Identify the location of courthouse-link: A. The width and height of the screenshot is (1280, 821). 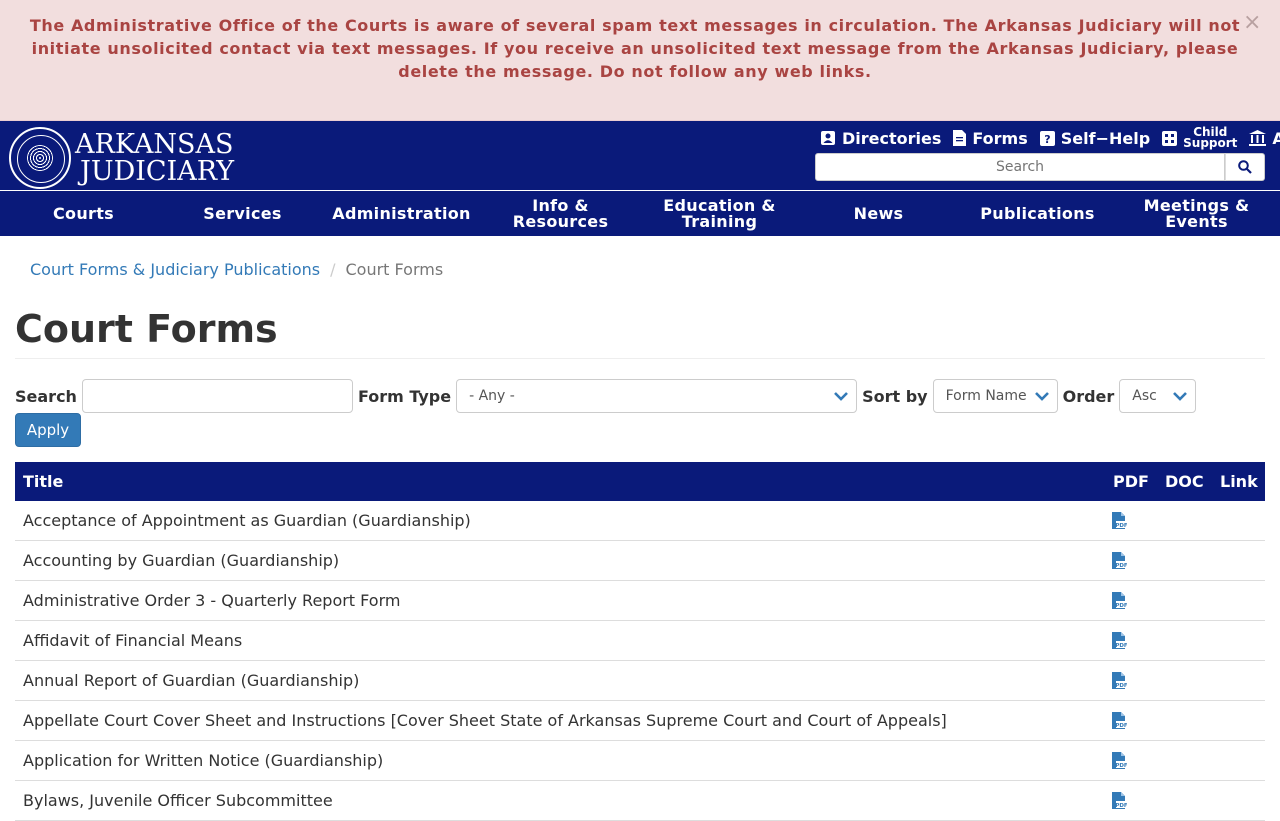
(1264, 138).